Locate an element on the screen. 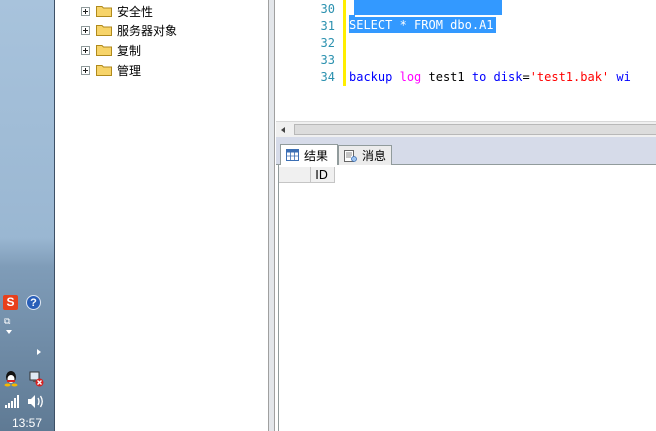 The height and width of the screenshot is (431, 656). code-text: * is located at coordinates (403, 25).